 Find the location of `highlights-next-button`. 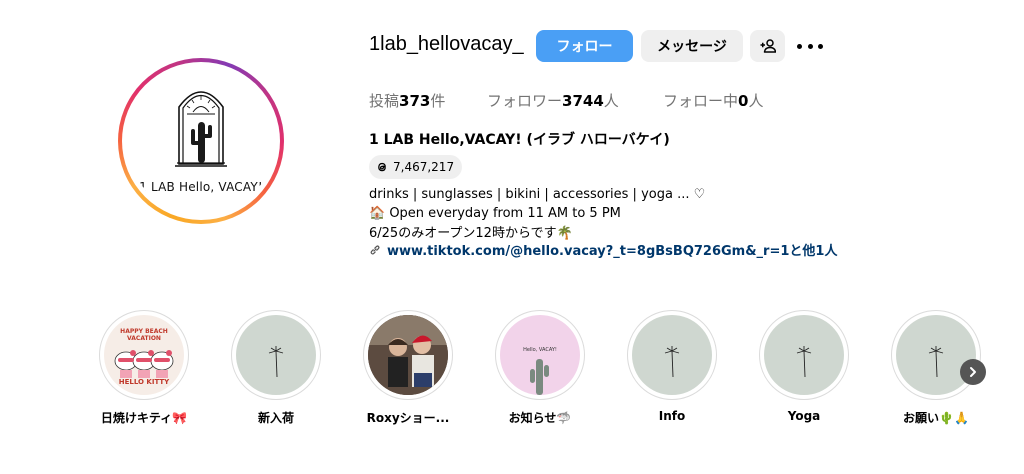

highlights-next-button is located at coordinates (973, 372).